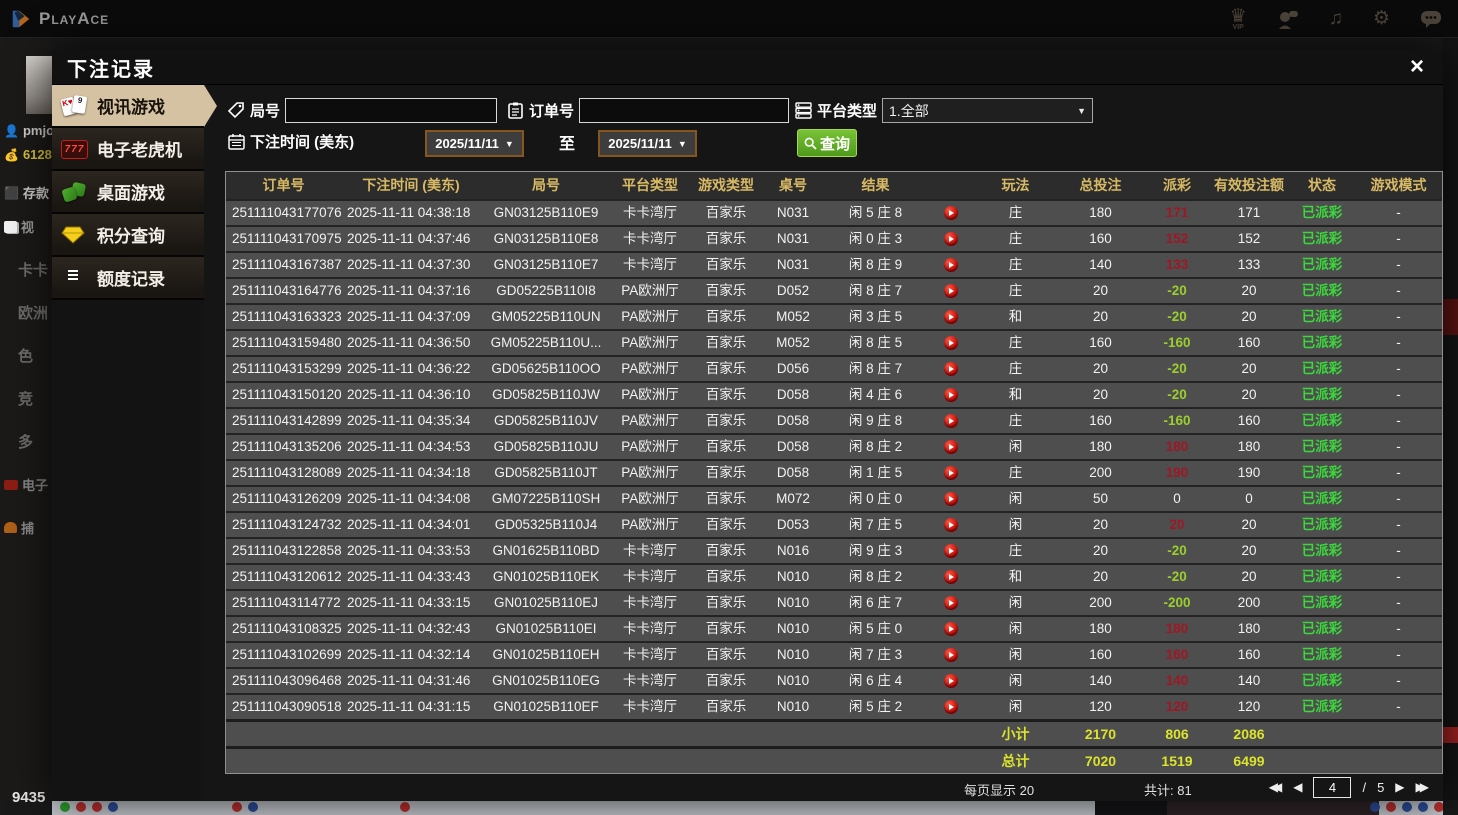  What do you see at coordinates (128, 192) in the screenshot?
I see `sidebar-item-table-games: 桌面游戏` at bounding box center [128, 192].